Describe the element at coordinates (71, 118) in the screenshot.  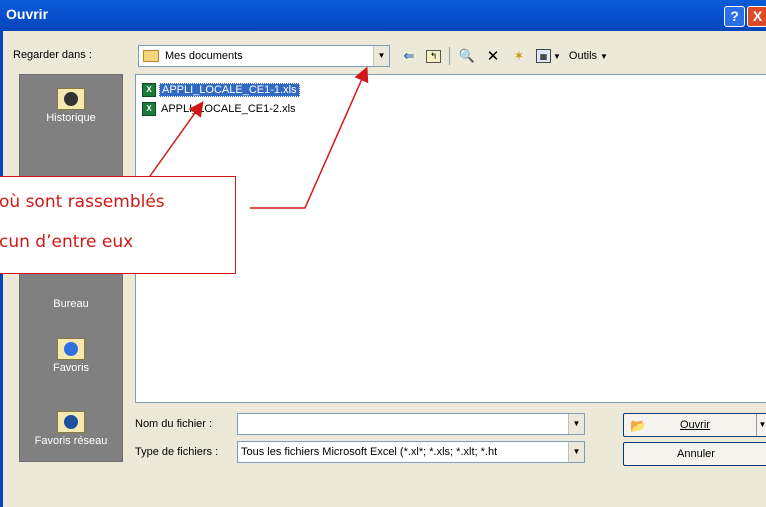
I see `place-label: Historique` at that location.